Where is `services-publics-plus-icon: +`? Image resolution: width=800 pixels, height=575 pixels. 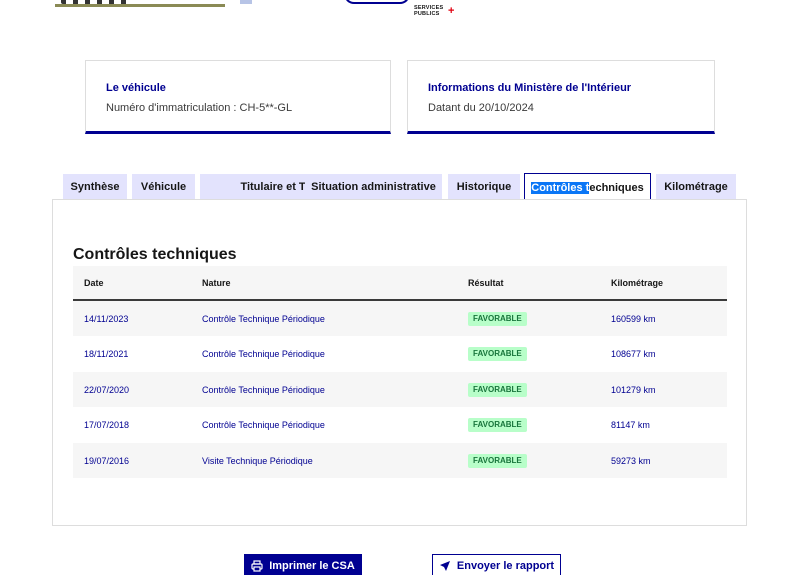
services-publics-plus-icon: + is located at coordinates (451, 11).